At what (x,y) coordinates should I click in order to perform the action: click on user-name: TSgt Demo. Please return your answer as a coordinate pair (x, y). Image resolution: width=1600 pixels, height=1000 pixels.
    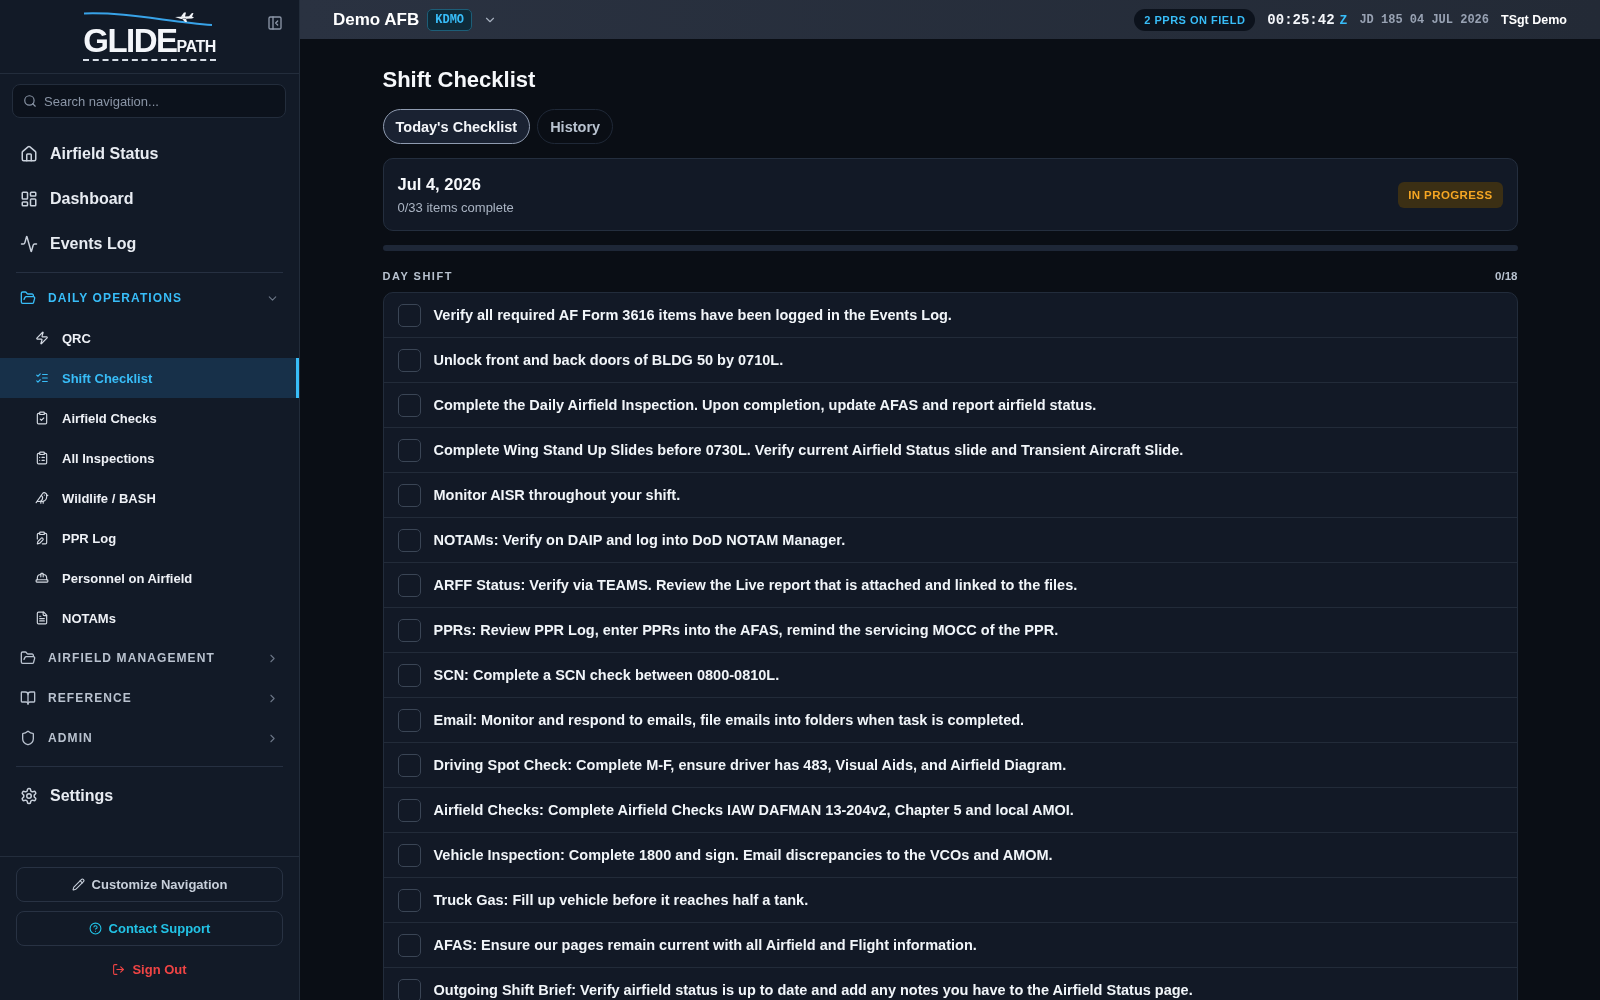
    Looking at the image, I should click on (1534, 19).